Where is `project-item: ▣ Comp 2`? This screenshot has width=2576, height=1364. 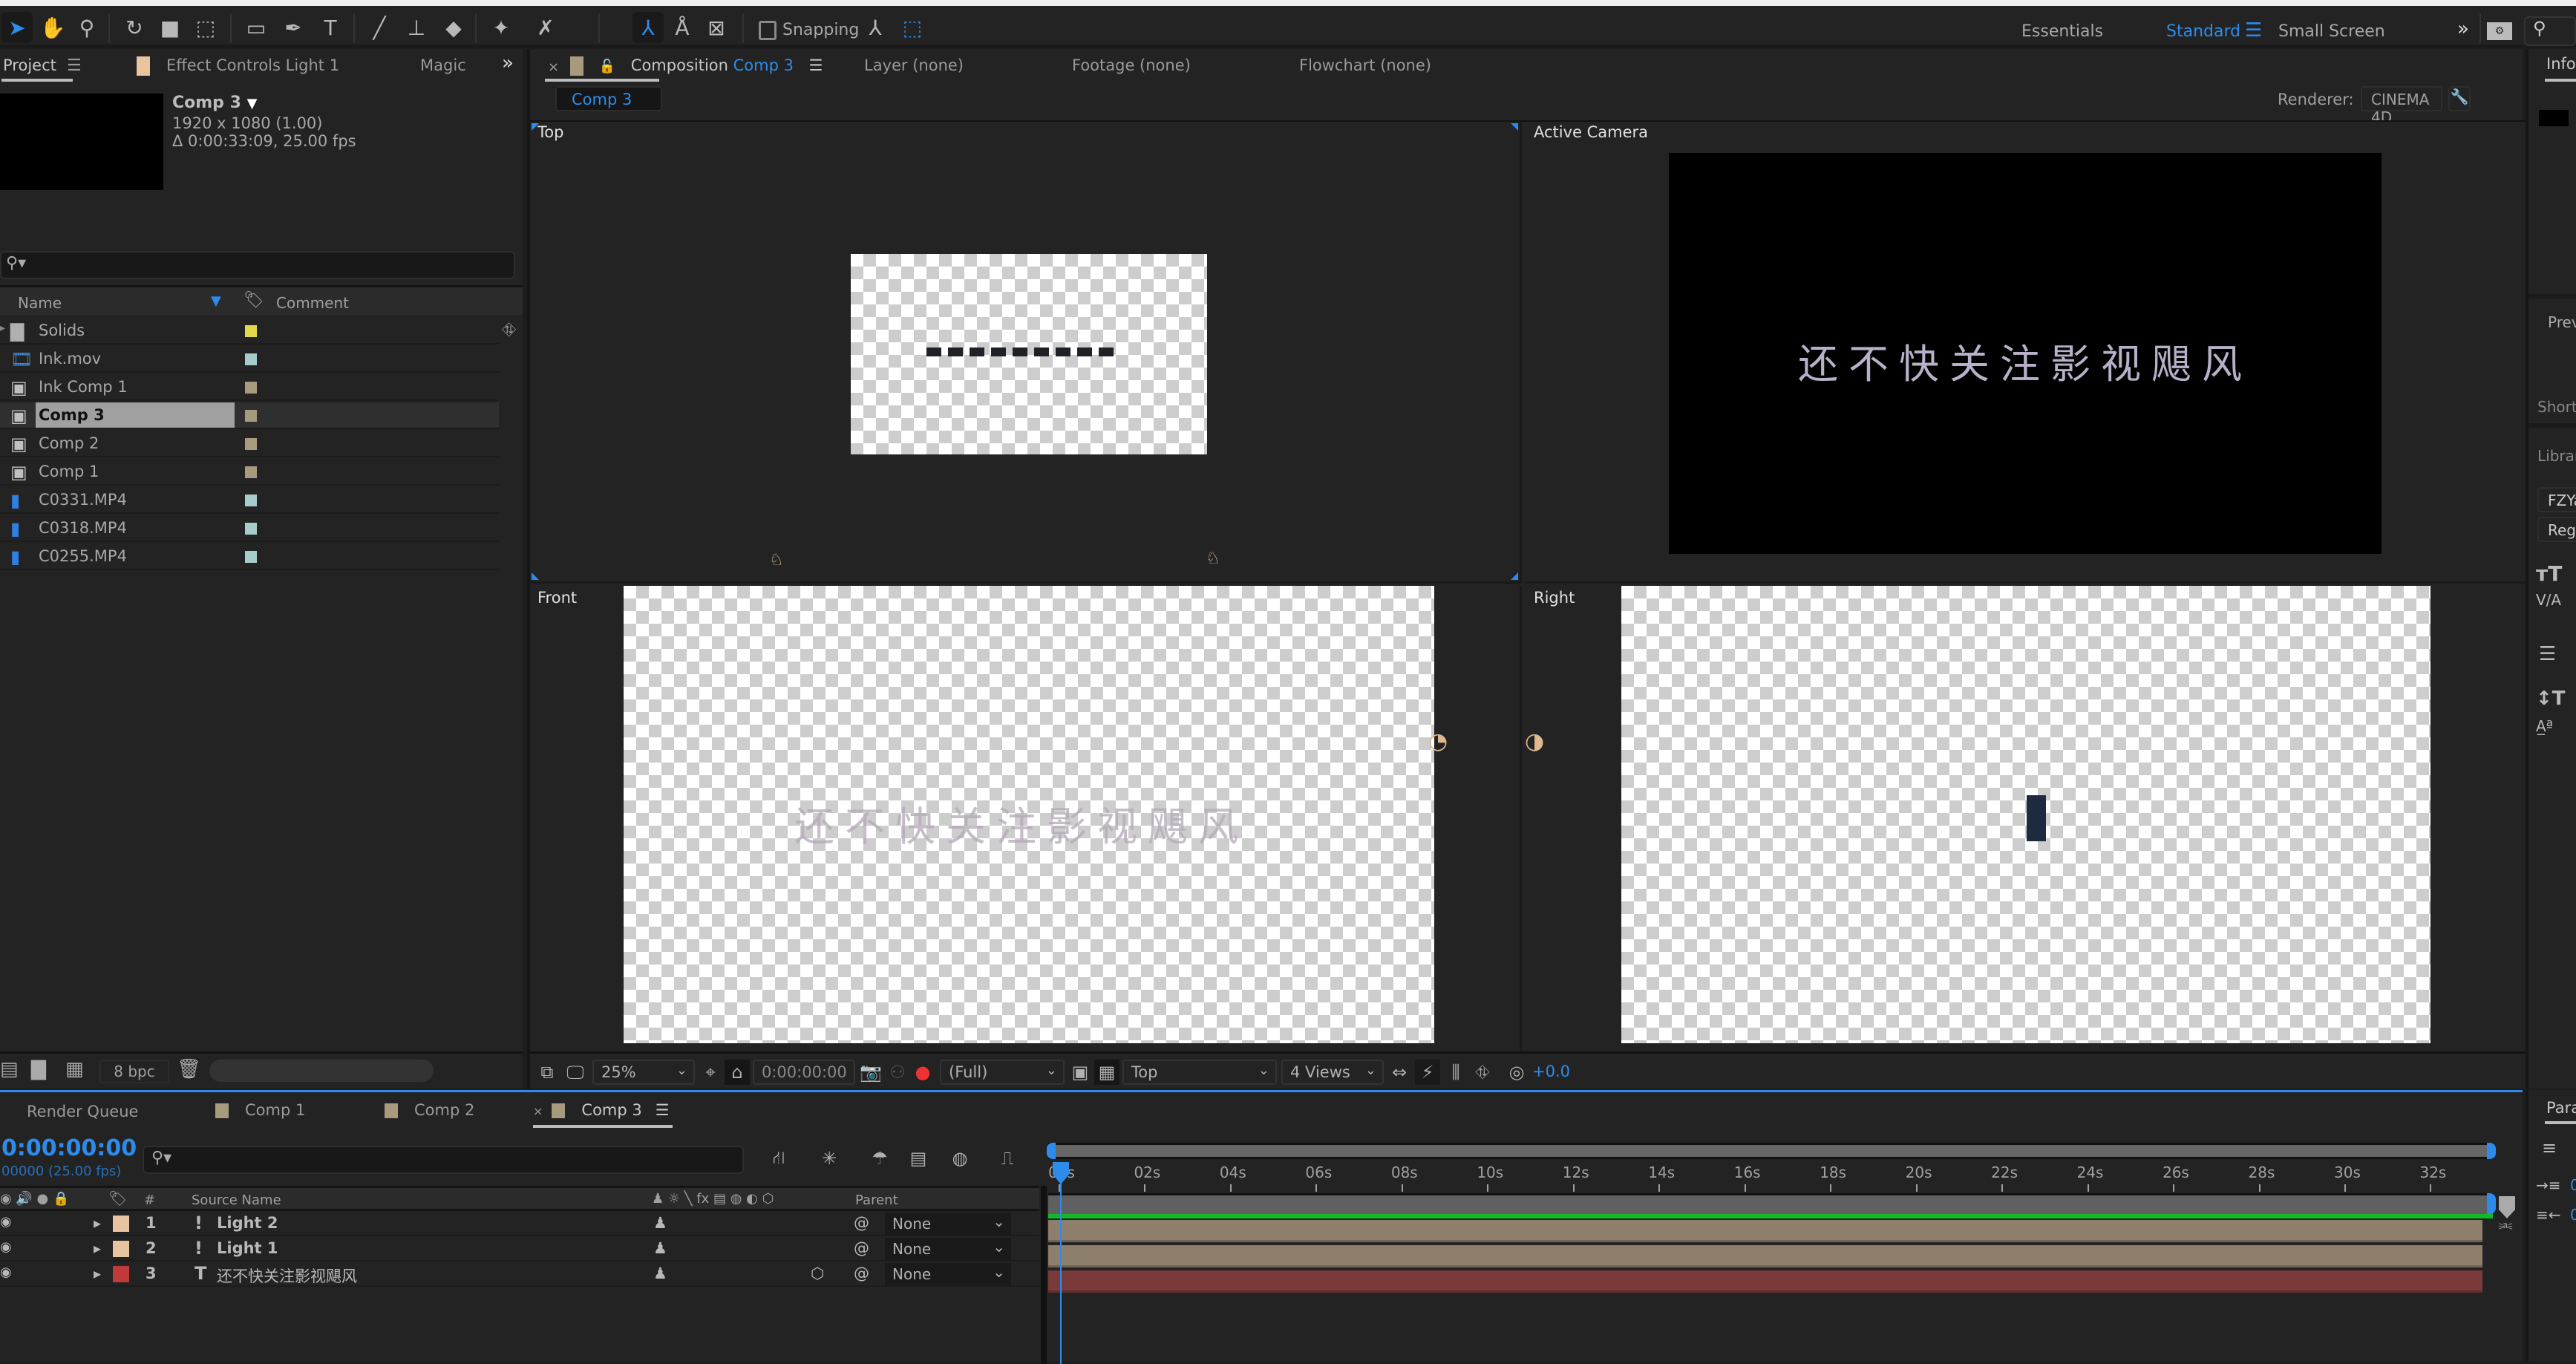 project-item: ▣ Comp 2 is located at coordinates (249, 444).